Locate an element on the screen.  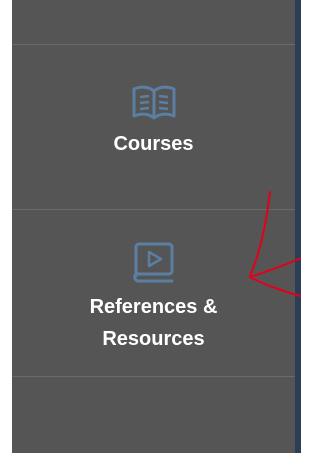
content-edge is located at coordinates (298, 226).